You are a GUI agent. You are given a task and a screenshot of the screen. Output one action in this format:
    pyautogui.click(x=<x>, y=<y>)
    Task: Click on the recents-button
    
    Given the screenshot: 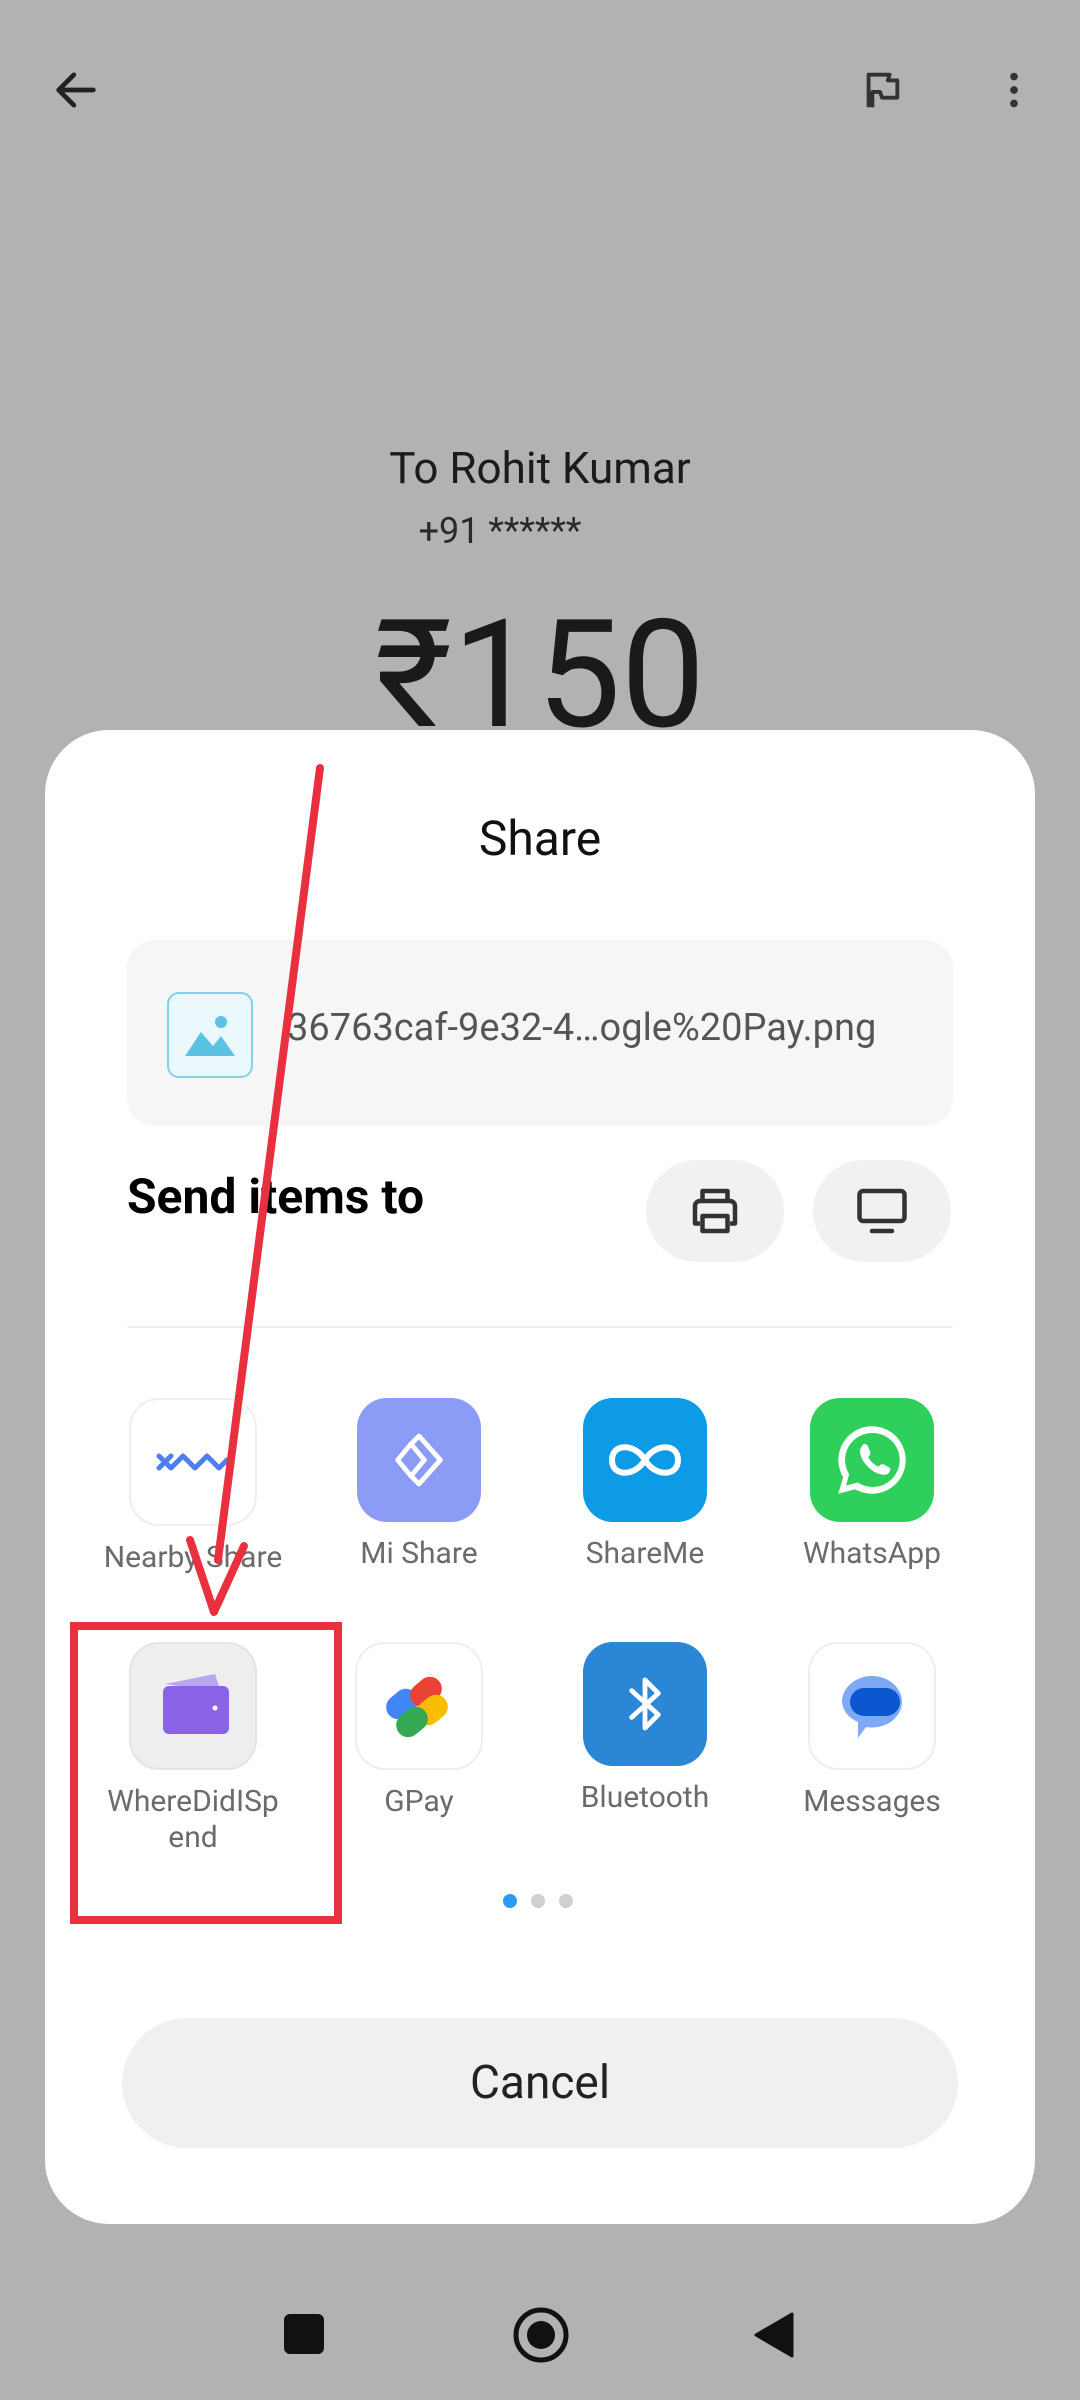 What is the action you would take?
    pyautogui.click(x=306, y=2336)
    